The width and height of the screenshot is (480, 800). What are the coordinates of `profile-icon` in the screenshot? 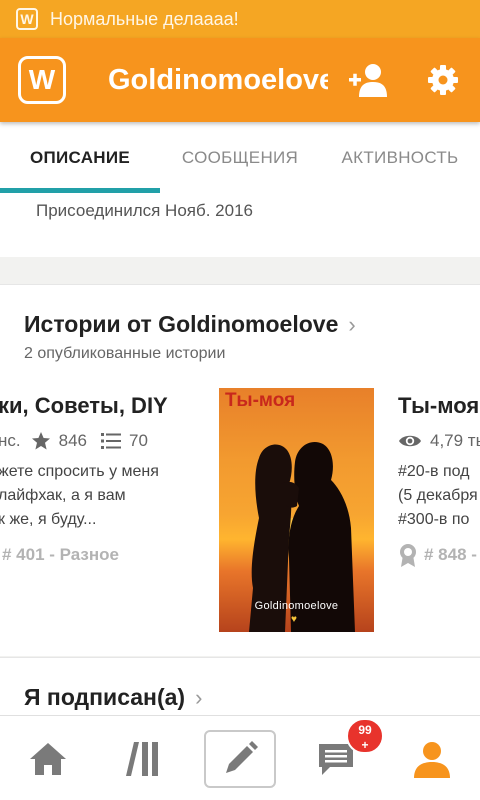 It's located at (432, 760).